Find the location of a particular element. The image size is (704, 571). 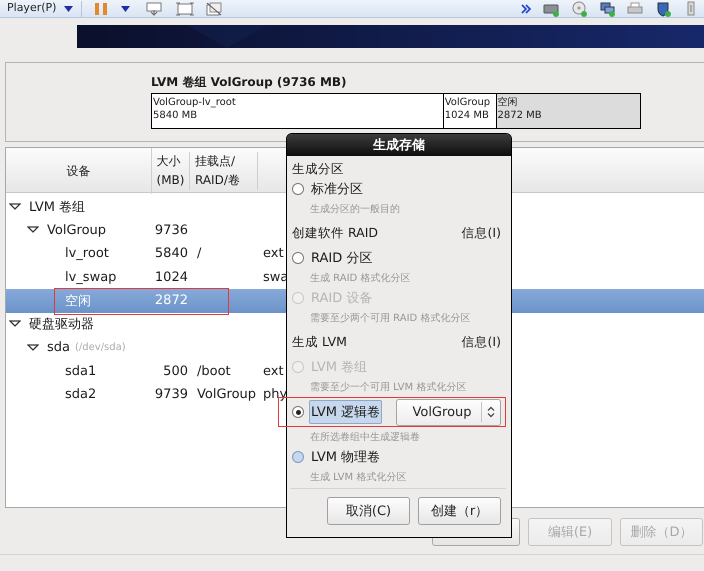

volume-group-dropdown: VolGroup is located at coordinates (448, 412).